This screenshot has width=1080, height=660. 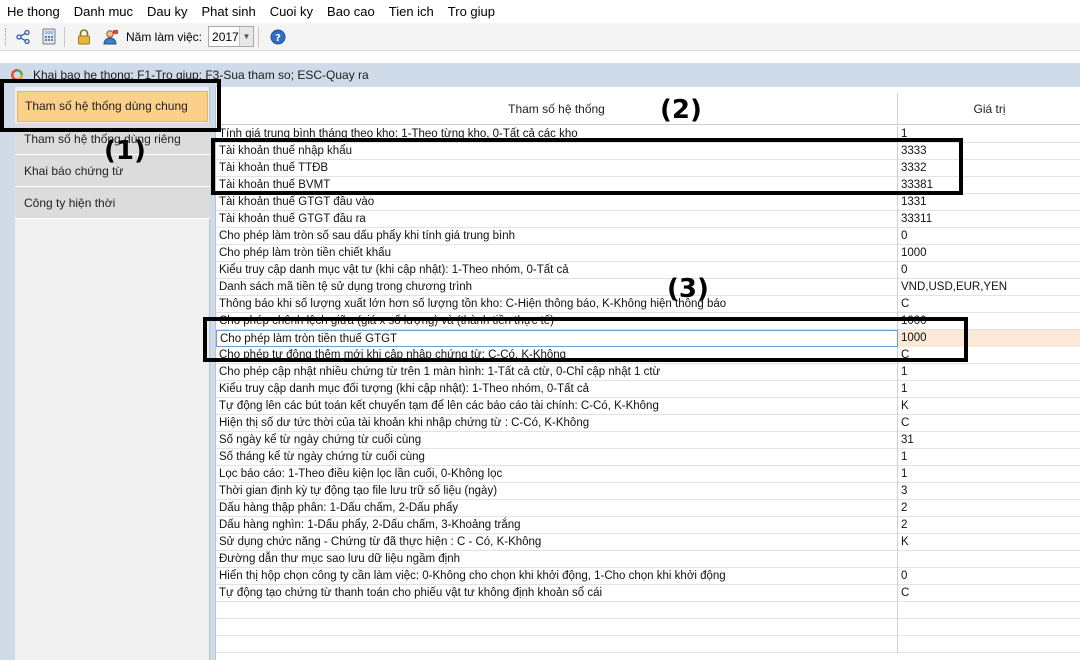 What do you see at coordinates (989, 202) in the screenshot?
I see `parameter-value-cell: 1331` at bounding box center [989, 202].